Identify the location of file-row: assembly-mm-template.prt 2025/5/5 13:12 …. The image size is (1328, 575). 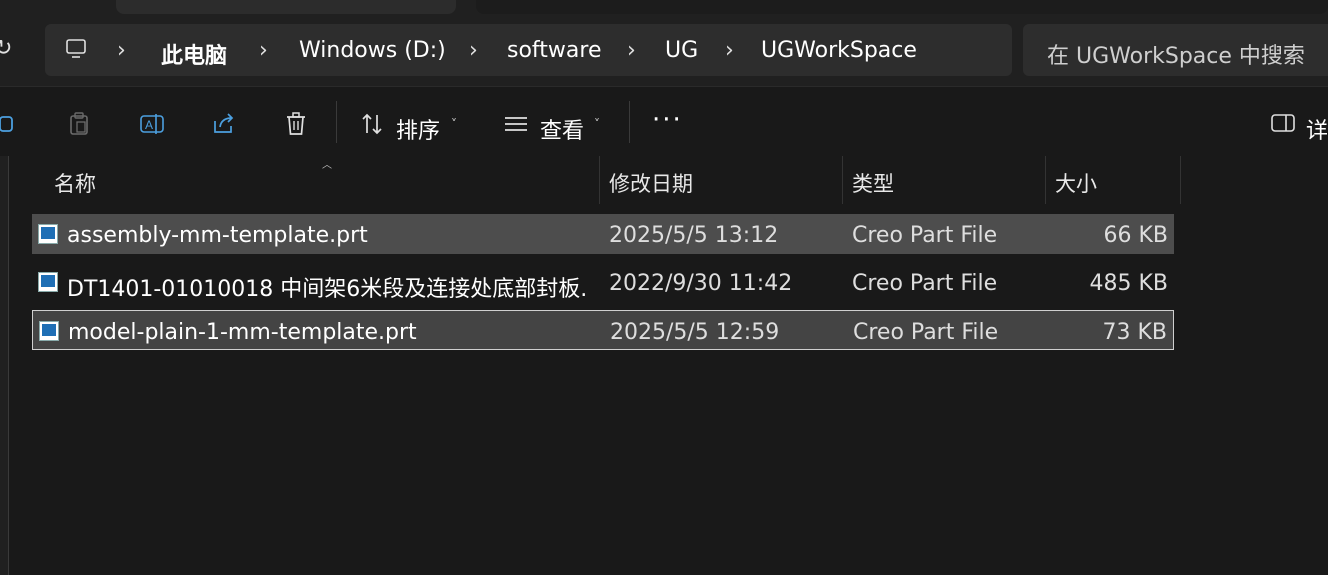
(603, 234).